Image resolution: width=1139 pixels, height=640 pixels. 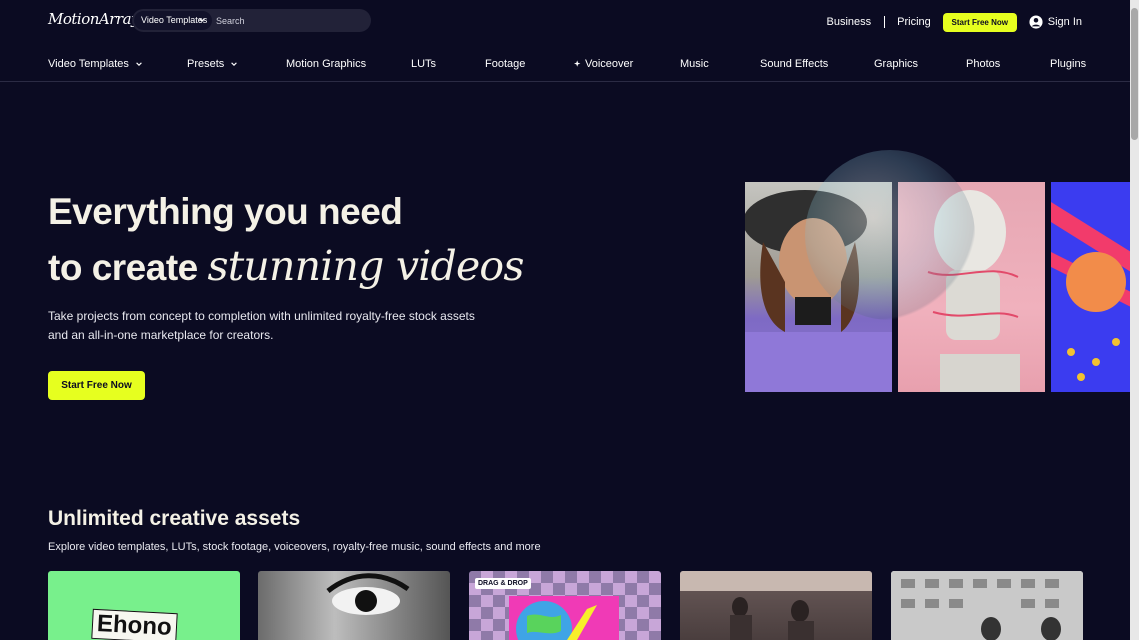 I want to click on sign-in-link: Sign In, so click(x=1055, y=22).